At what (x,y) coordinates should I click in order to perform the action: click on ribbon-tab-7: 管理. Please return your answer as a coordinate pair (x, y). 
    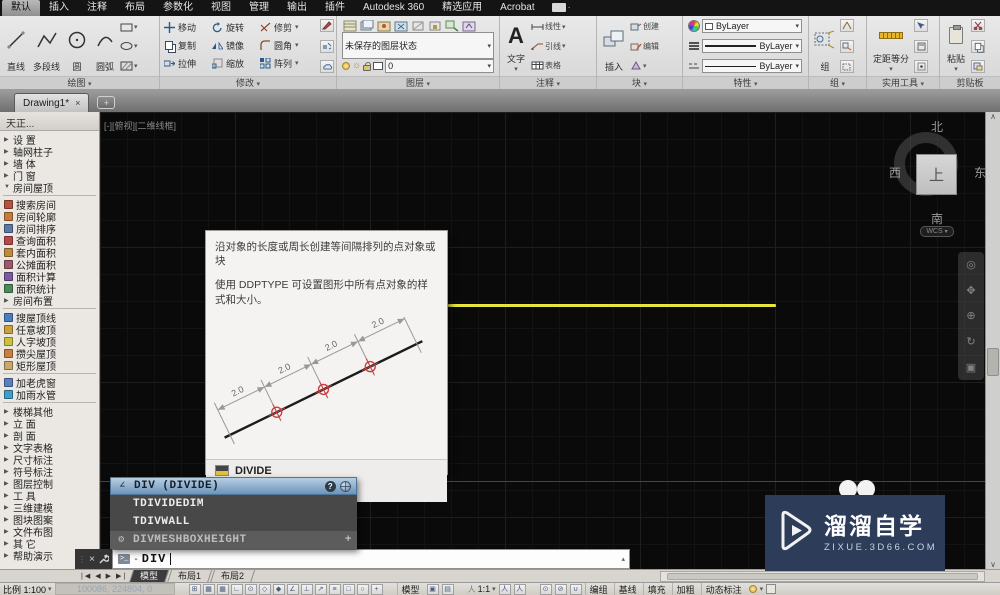
    Looking at the image, I should click on (259, 8).